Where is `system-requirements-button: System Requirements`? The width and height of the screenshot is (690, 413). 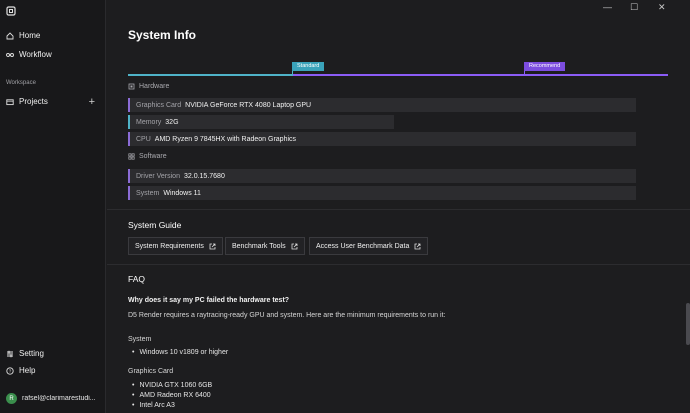 system-requirements-button: System Requirements is located at coordinates (175, 246).